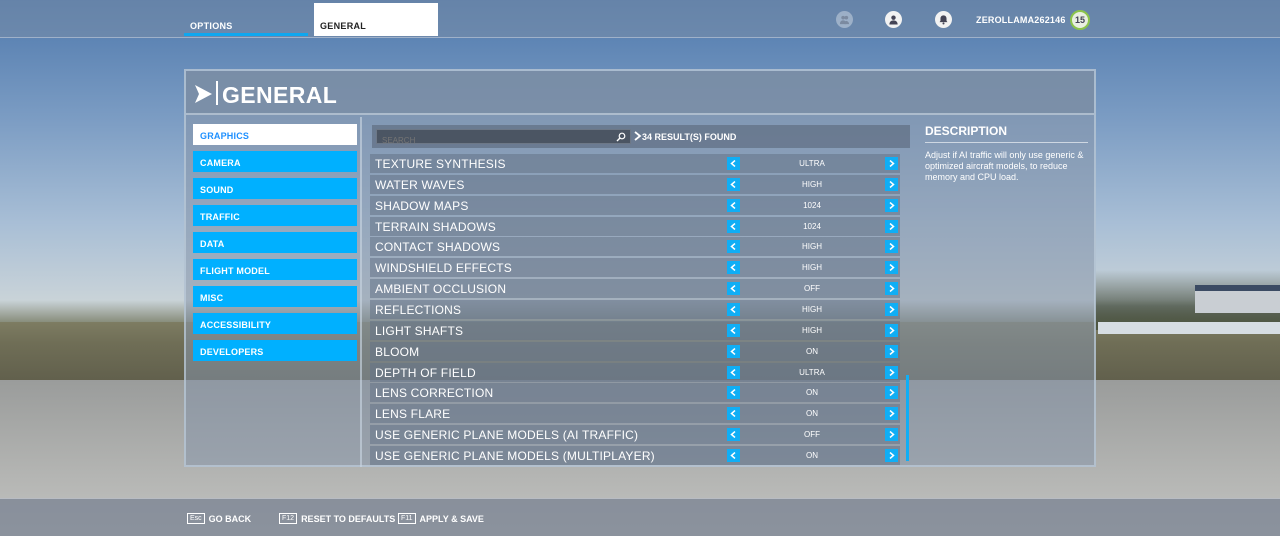 Image resolution: width=1280 pixels, height=536 pixels. What do you see at coordinates (635, 289) in the screenshot?
I see `setting-row: AMBIENT OCCLUSION OFF` at bounding box center [635, 289].